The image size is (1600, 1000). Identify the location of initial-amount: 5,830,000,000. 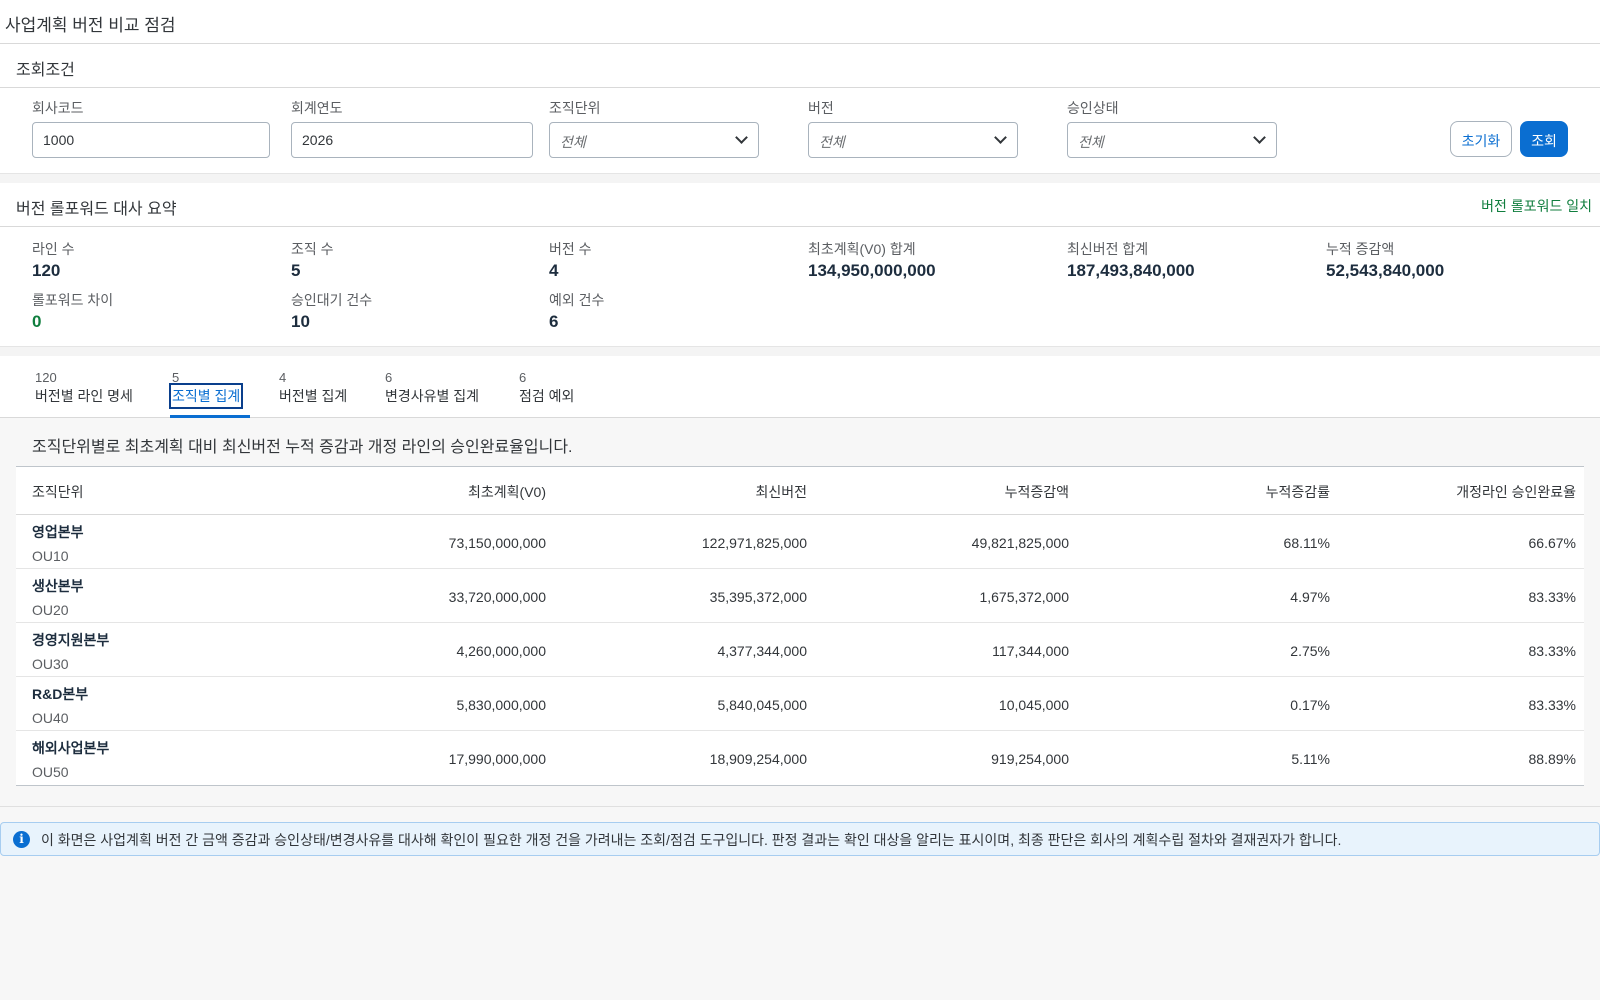
(501, 705).